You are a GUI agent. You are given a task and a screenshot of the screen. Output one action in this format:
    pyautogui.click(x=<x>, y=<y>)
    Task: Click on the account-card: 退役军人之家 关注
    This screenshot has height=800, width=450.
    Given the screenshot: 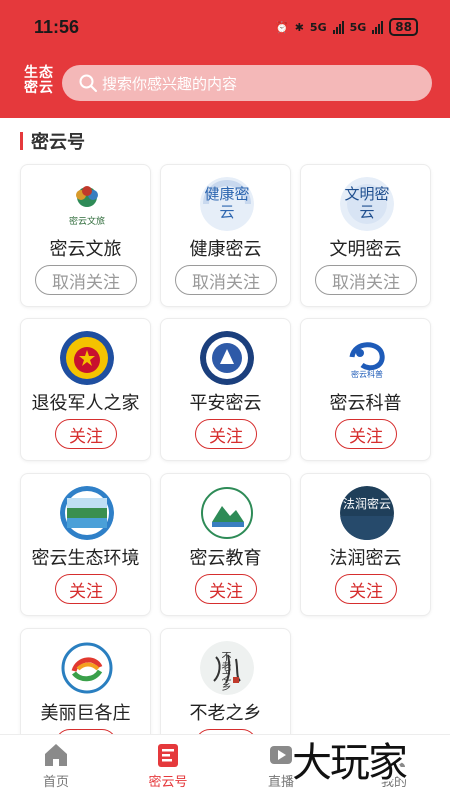 What is the action you would take?
    pyautogui.click(x=85, y=389)
    